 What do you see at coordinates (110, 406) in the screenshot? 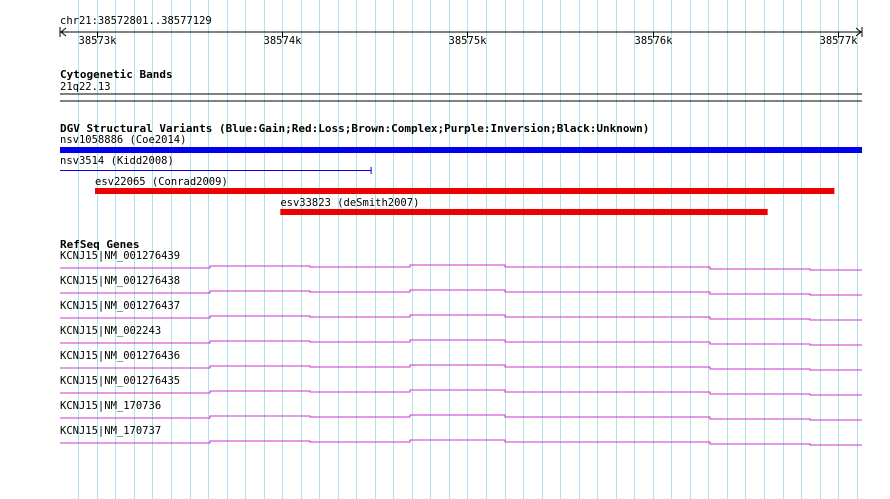
I see `refseq-gene-label: KCNJ15|NM_170736` at bounding box center [110, 406].